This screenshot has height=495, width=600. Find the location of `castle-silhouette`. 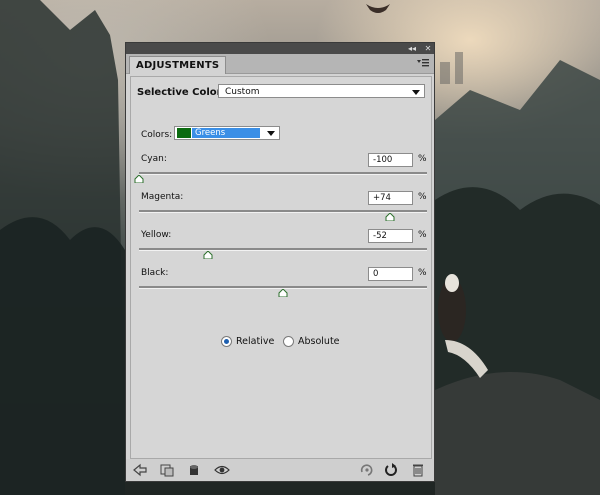

castle-silhouette is located at coordinates (451, 68).